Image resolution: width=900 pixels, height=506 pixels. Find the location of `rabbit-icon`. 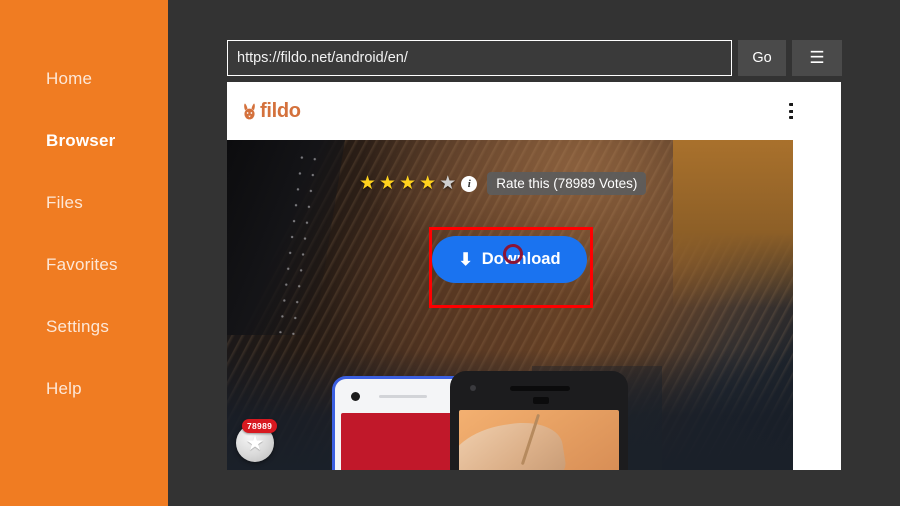

rabbit-icon is located at coordinates (249, 111).